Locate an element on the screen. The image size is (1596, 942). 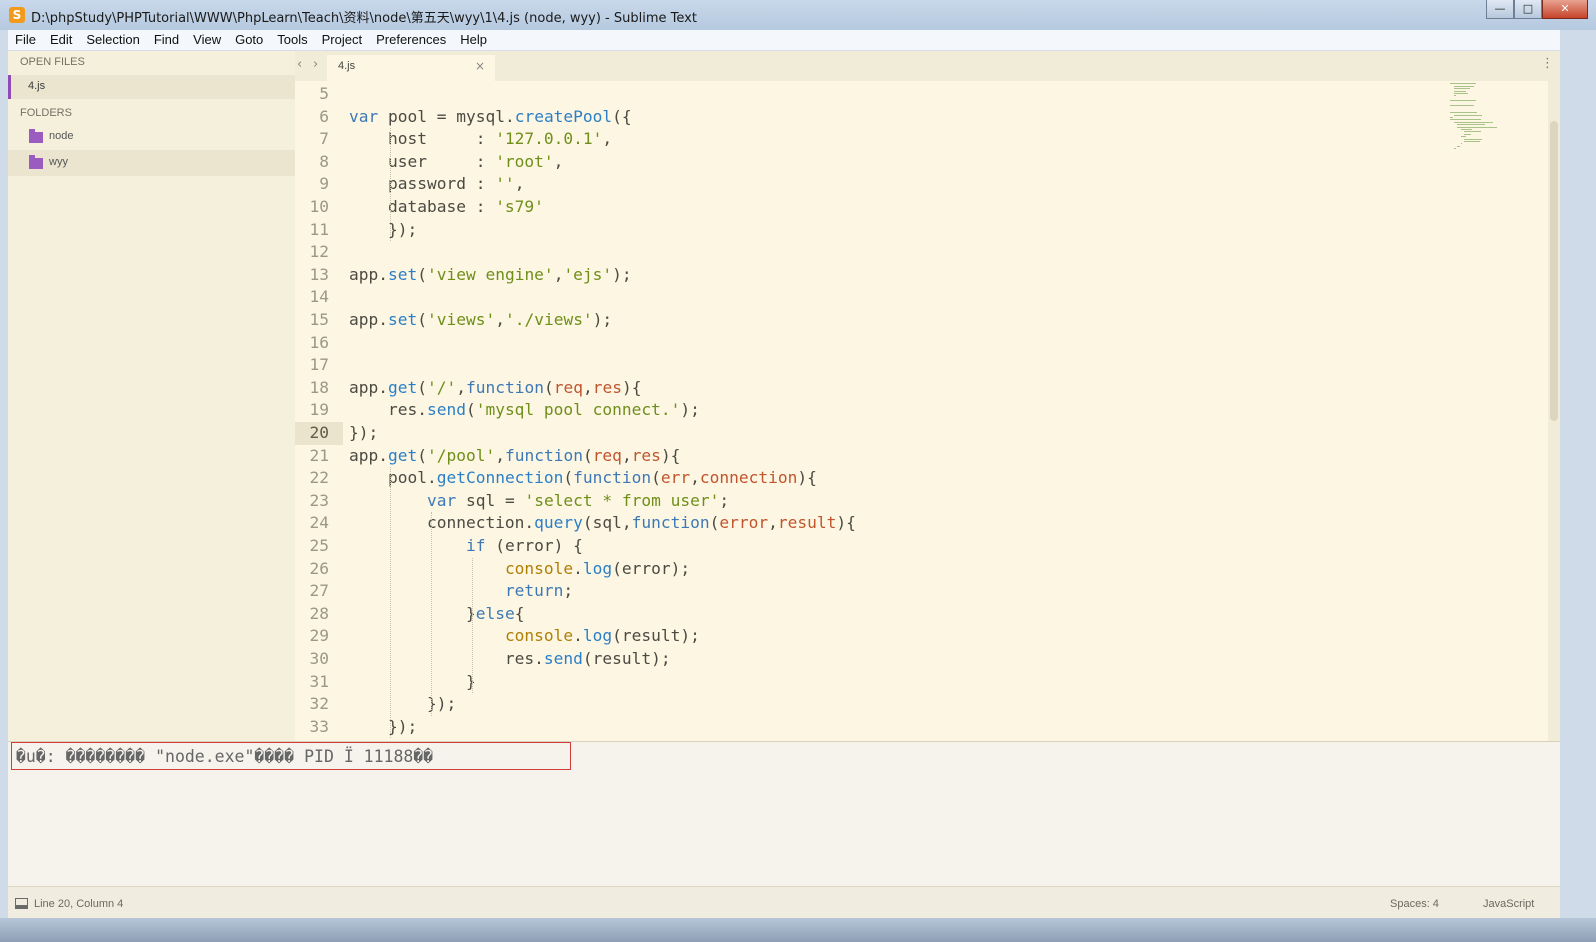
code-line: password : '', is located at coordinates (436, 184).